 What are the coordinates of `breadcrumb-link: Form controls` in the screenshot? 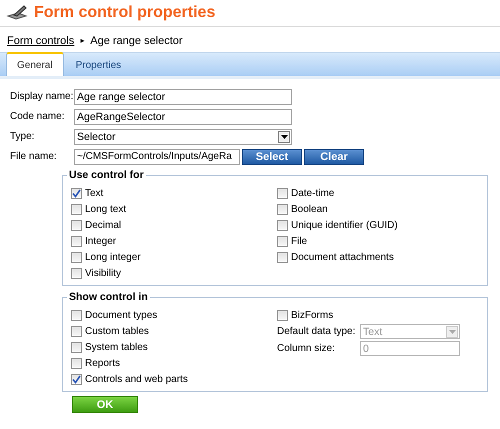 It's located at (40, 41).